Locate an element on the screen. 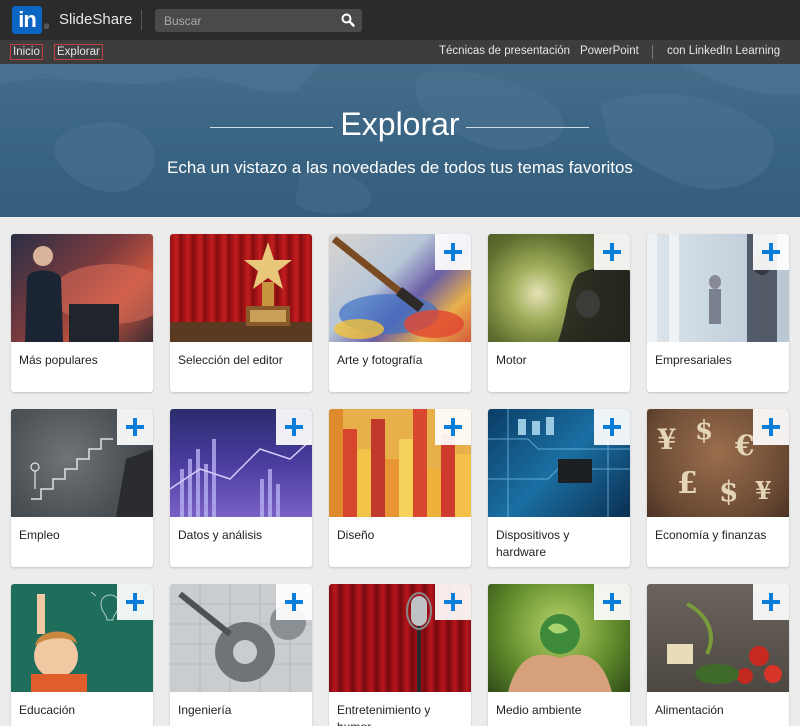 The image size is (800, 726). card-label: Medio ambiente is located at coordinates (539, 710).